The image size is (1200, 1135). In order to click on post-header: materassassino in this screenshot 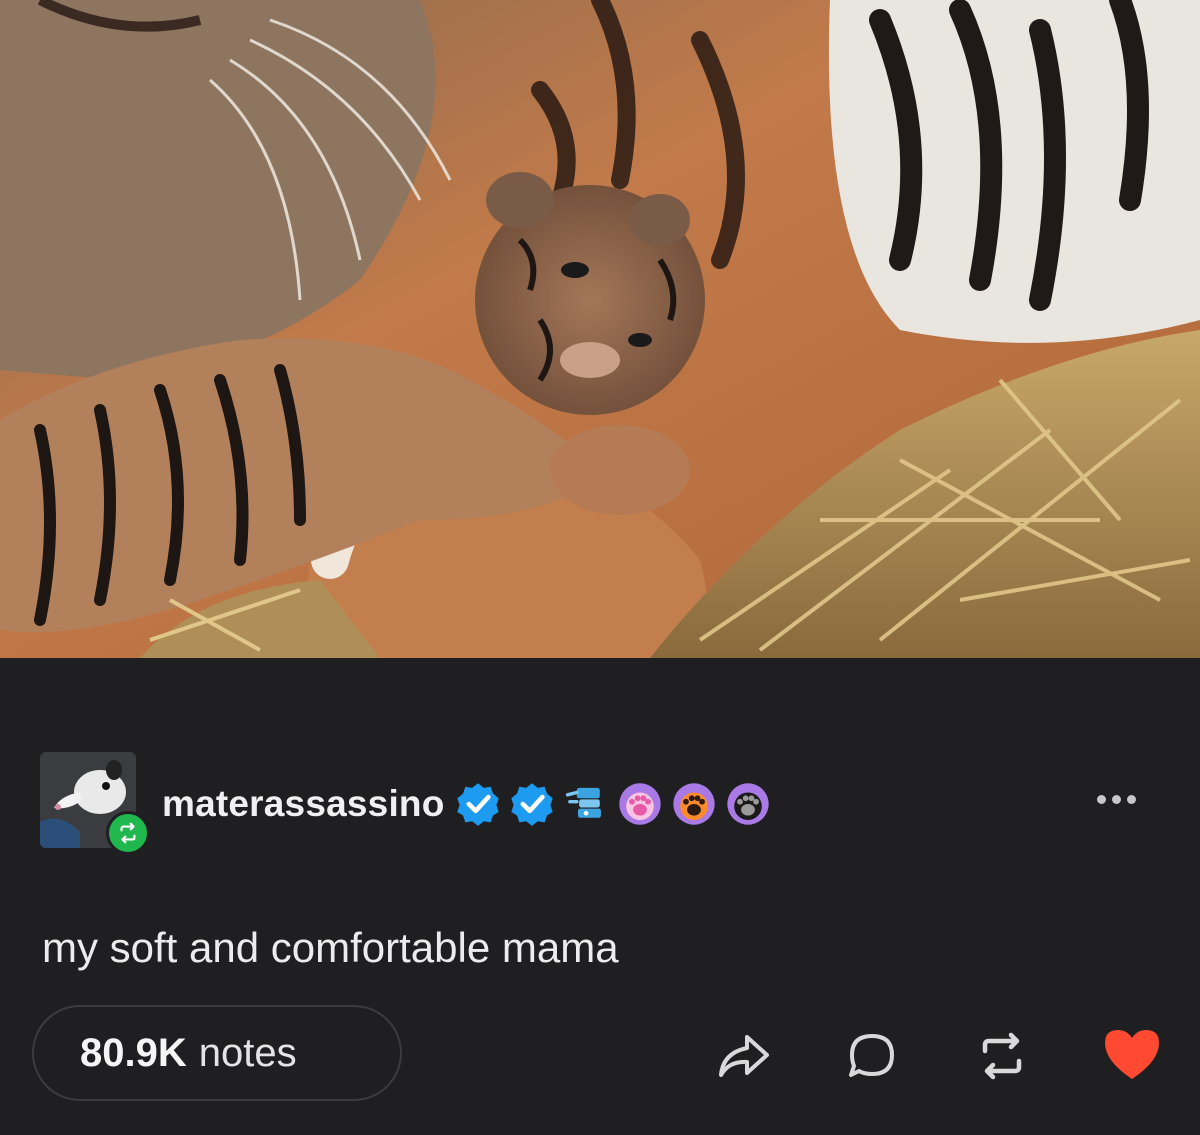, I will do `click(610, 803)`.